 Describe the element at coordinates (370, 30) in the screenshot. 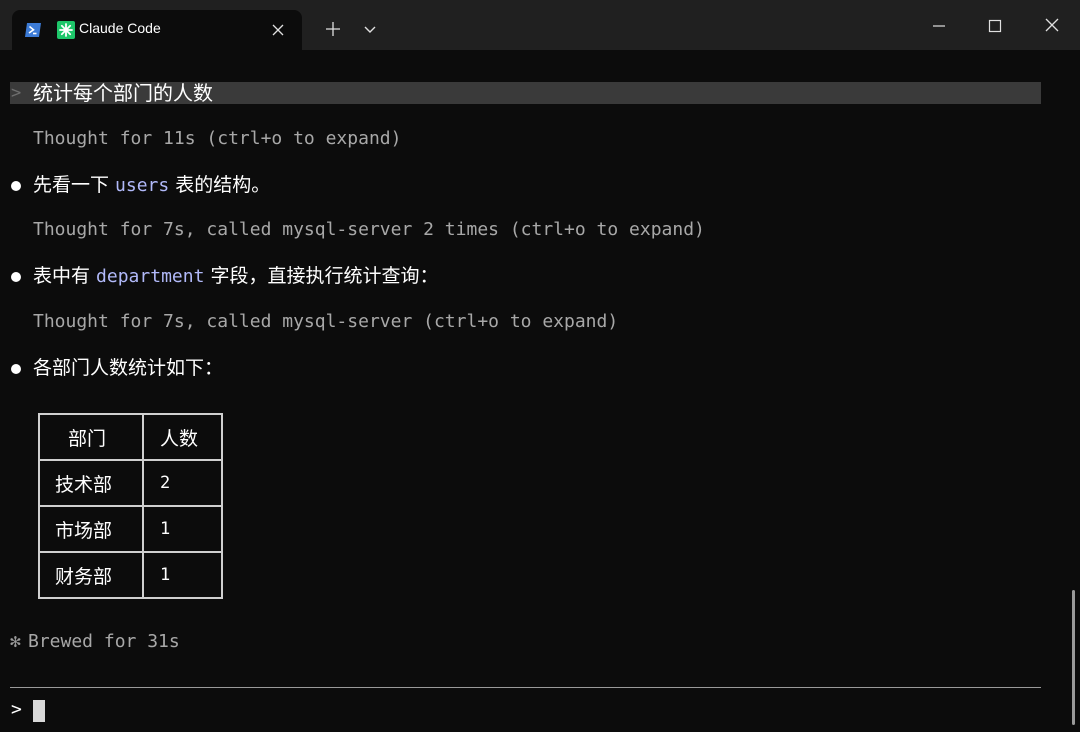

I see `chevron-down-icon` at that location.